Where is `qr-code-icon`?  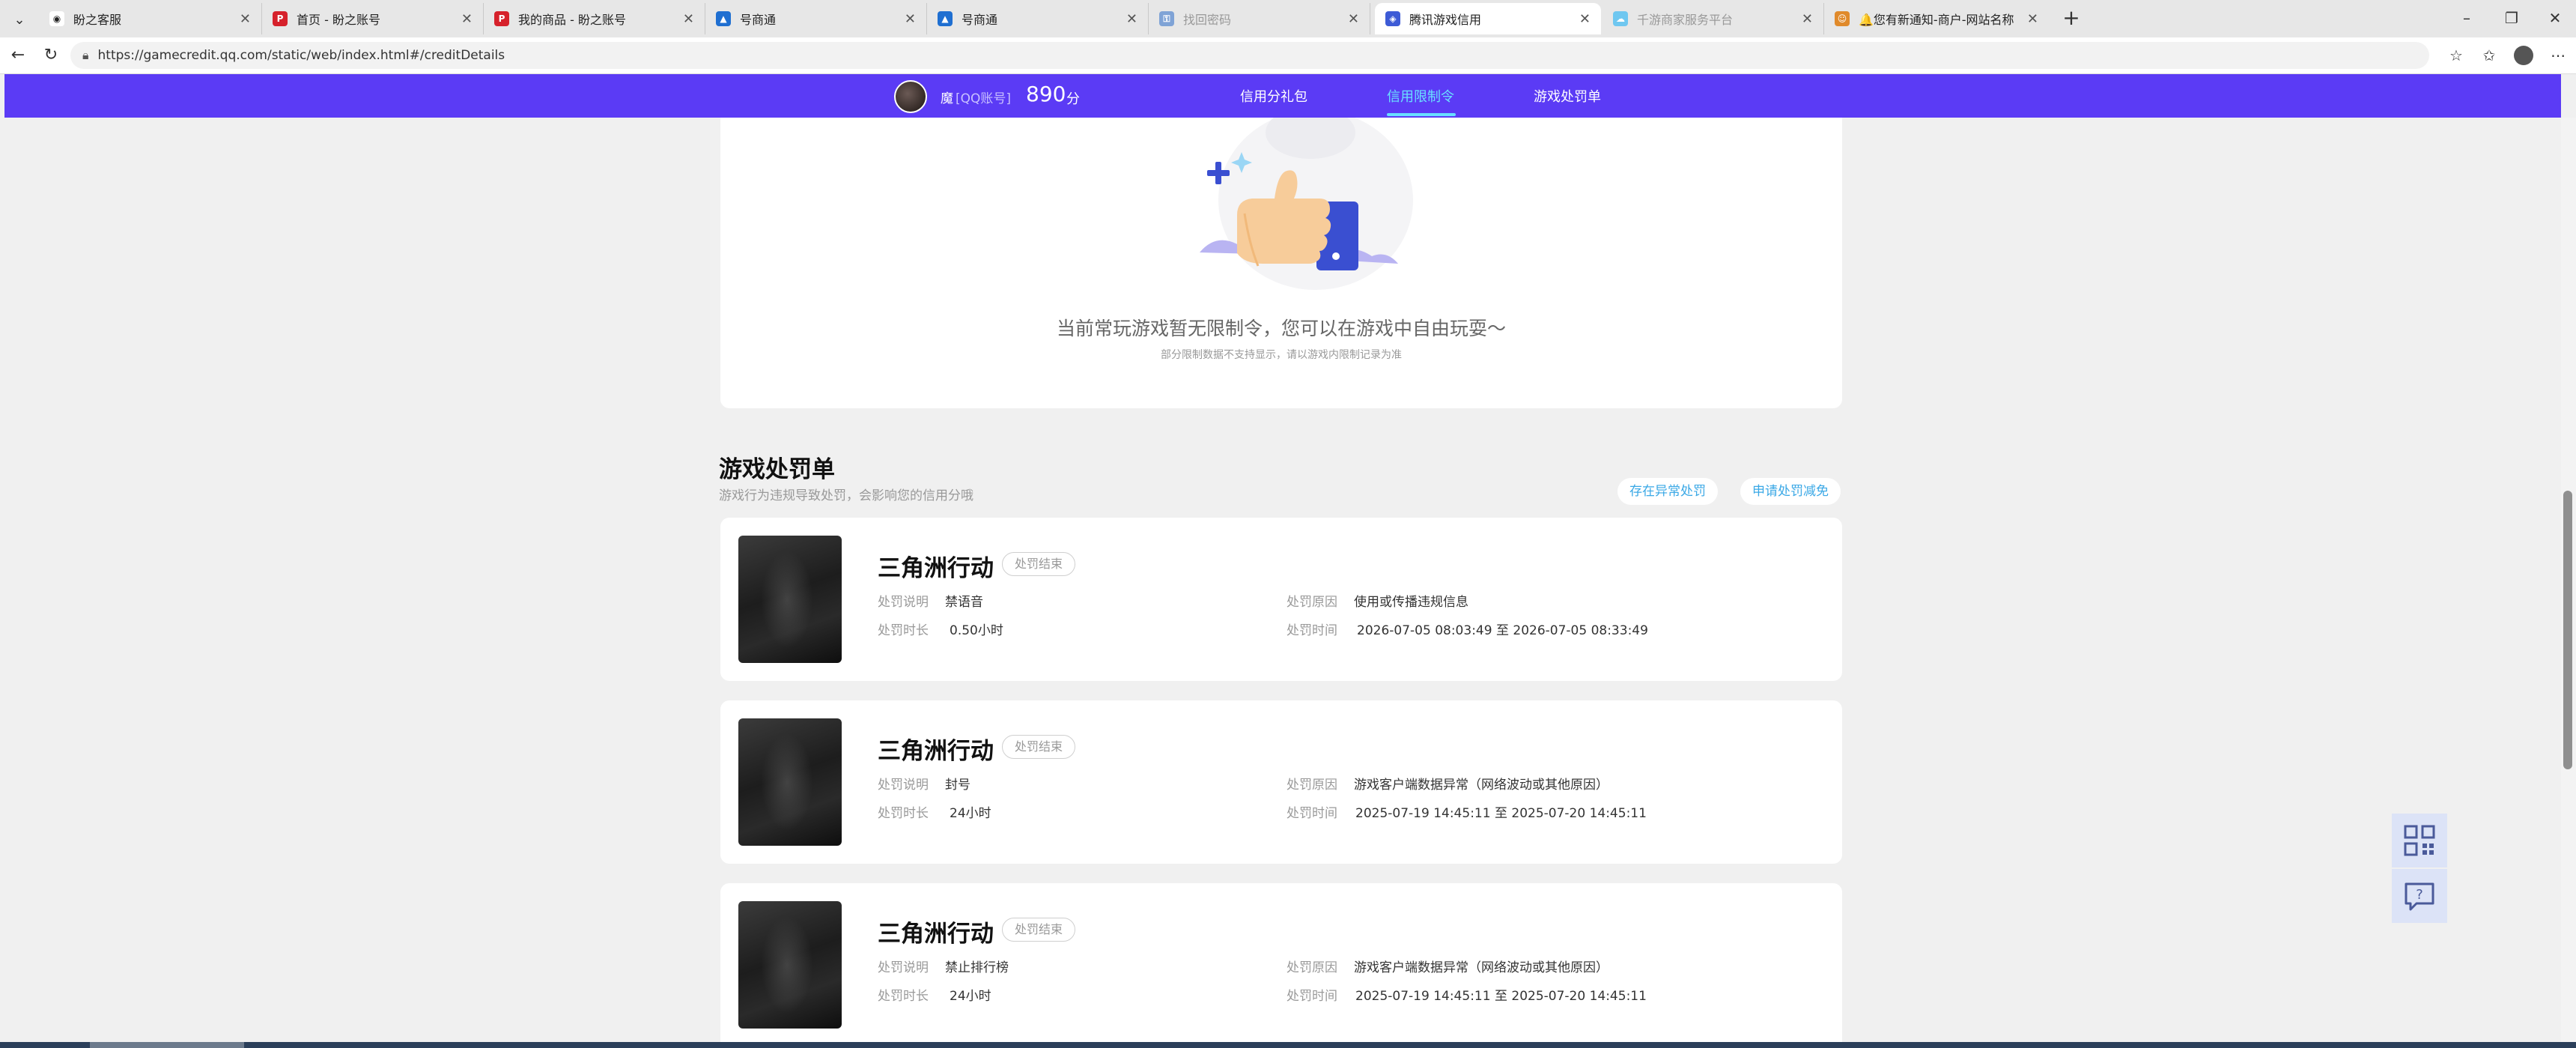
qr-code-icon is located at coordinates (2419, 840).